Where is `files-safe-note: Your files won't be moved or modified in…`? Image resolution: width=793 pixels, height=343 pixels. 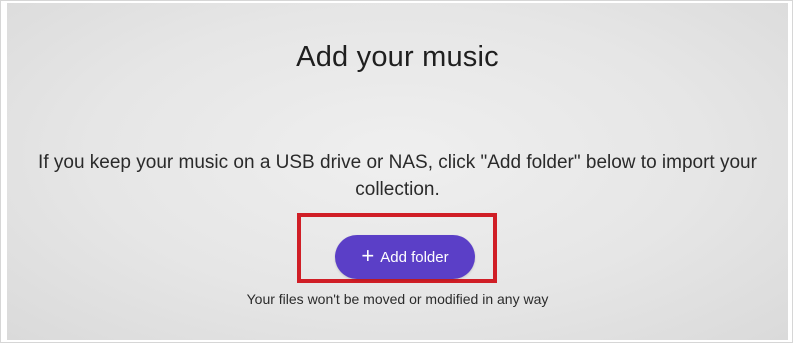 files-safe-note: Your files won't be moved or modified in… is located at coordinates (397, 299).